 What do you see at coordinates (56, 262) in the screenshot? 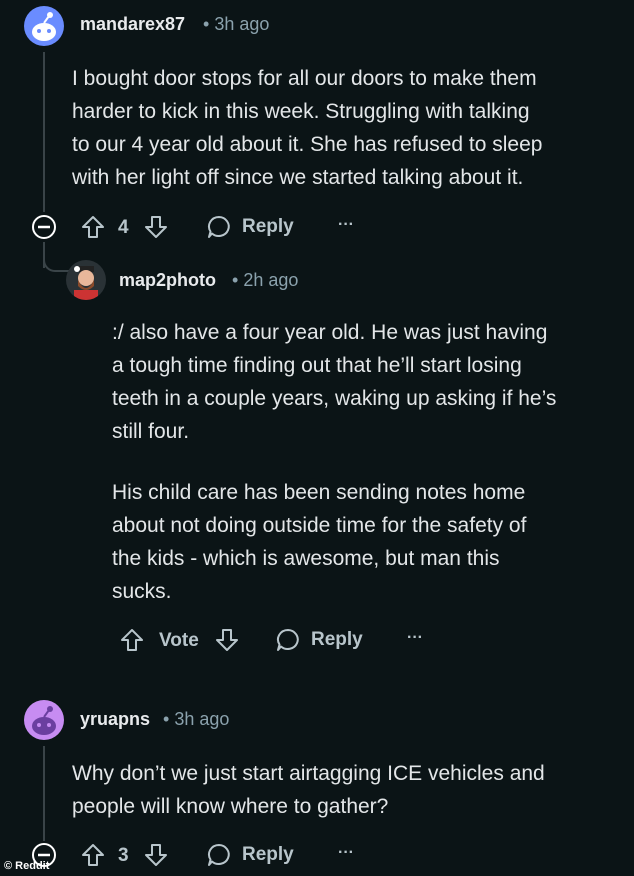
I see `thread-branch` at bounding box center [56, 262].